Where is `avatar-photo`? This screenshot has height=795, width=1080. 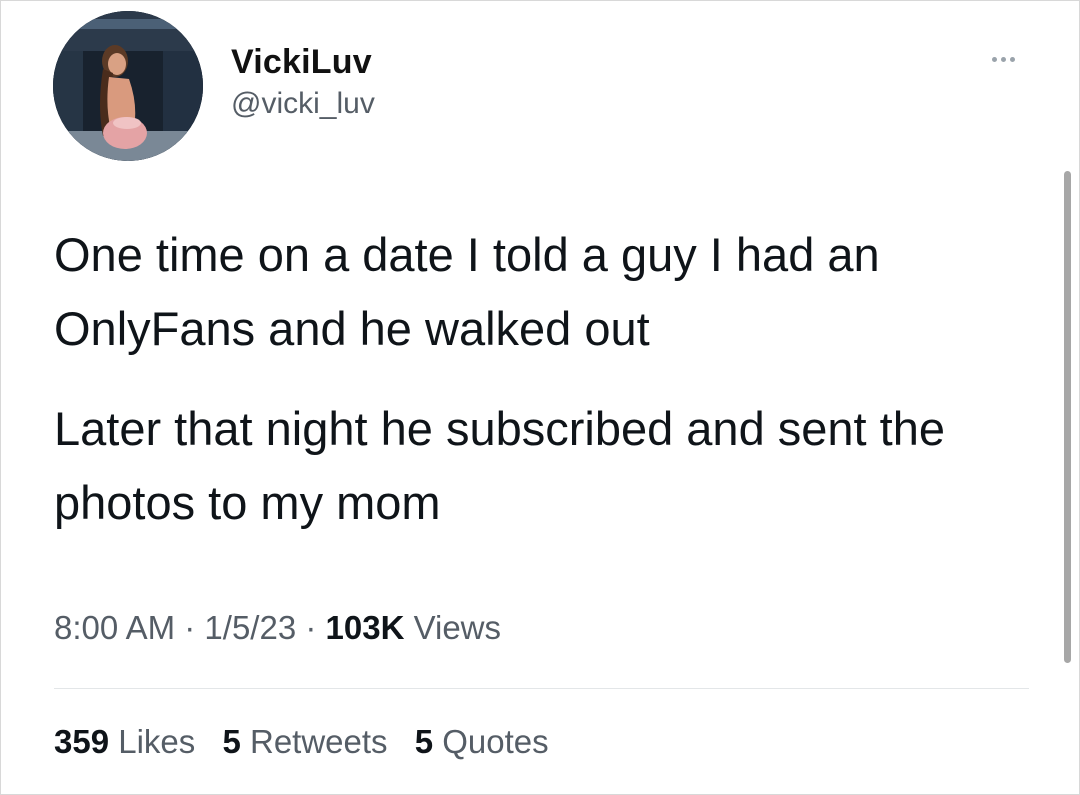
avatar-photo is located at coordinates (128, 86).